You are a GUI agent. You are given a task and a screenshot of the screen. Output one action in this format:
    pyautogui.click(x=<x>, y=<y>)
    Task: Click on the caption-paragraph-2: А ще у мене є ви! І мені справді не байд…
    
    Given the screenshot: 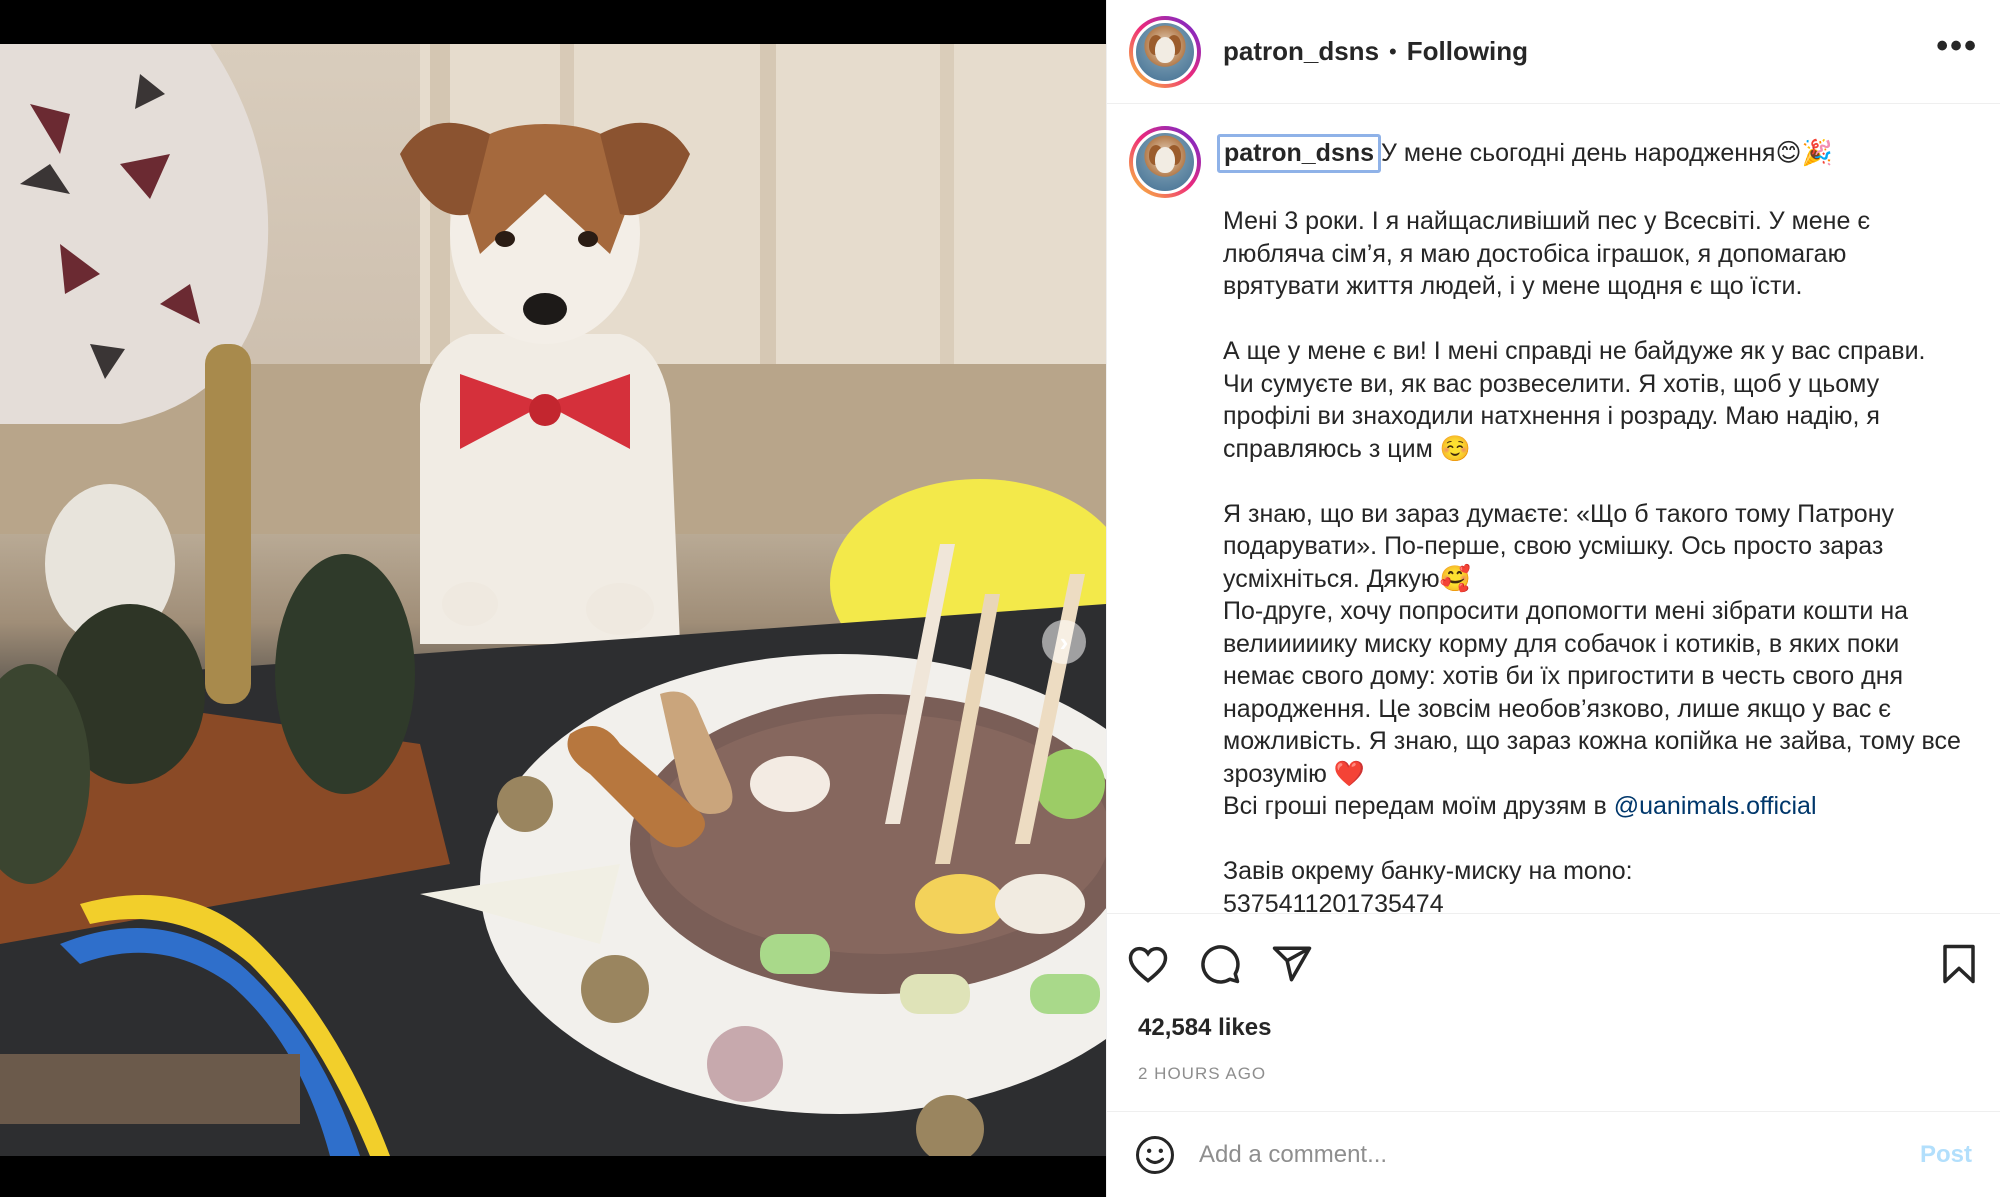 What is the action you would take?
    pyautogui.click(x=1578, y=400)
    